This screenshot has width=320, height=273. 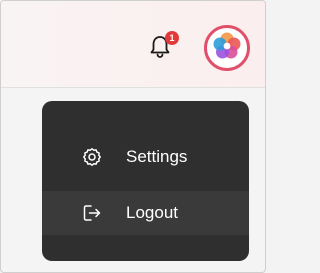 I want to click on menu-item-settings: Settings, so click(x=145, y=157).